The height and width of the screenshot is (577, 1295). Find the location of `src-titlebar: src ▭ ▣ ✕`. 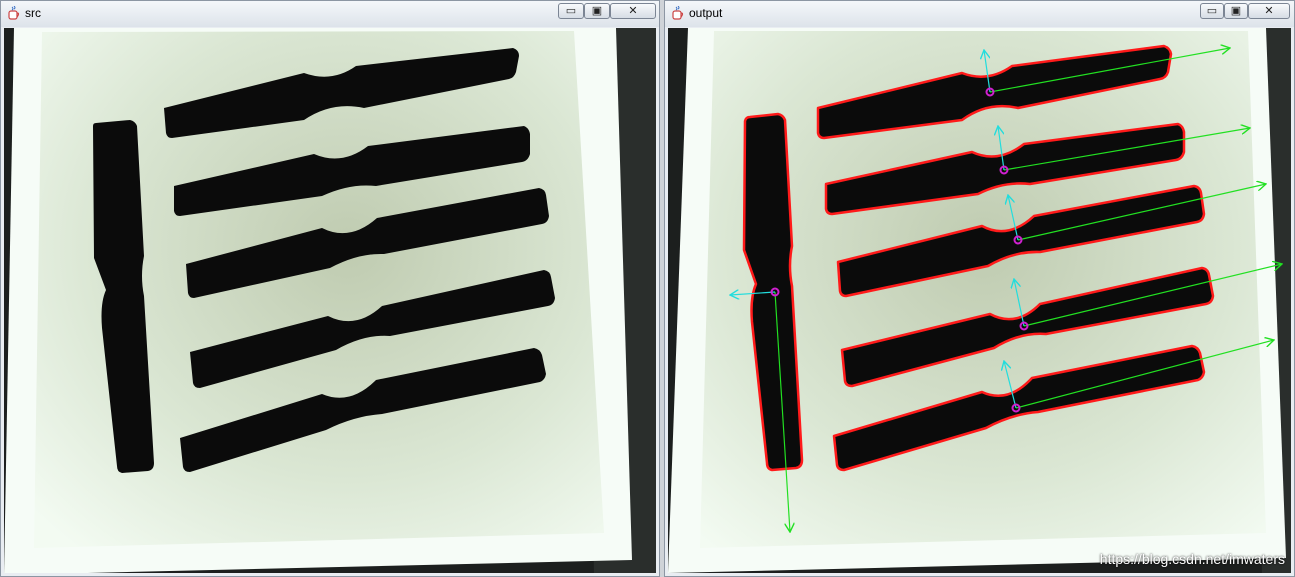

src-titlebar: src ▭ ▣ ✕ is located at coordinates (330, 14).